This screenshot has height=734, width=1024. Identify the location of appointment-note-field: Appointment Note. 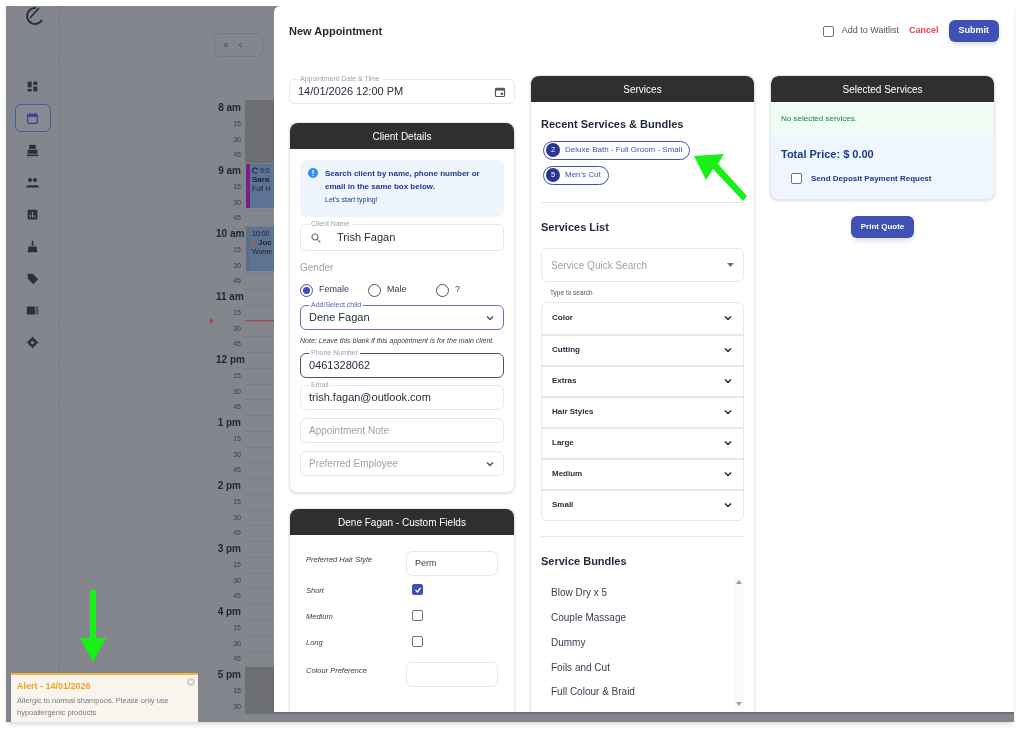
(402, 430).